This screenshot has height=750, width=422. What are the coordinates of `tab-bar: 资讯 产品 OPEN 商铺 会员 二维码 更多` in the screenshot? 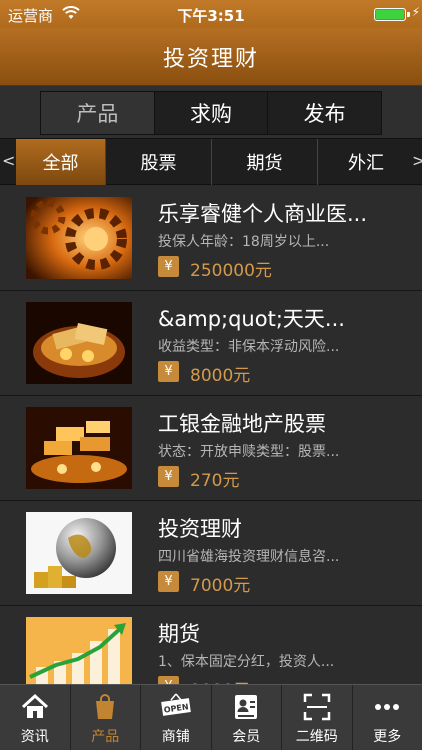 It's located at (211, 717).